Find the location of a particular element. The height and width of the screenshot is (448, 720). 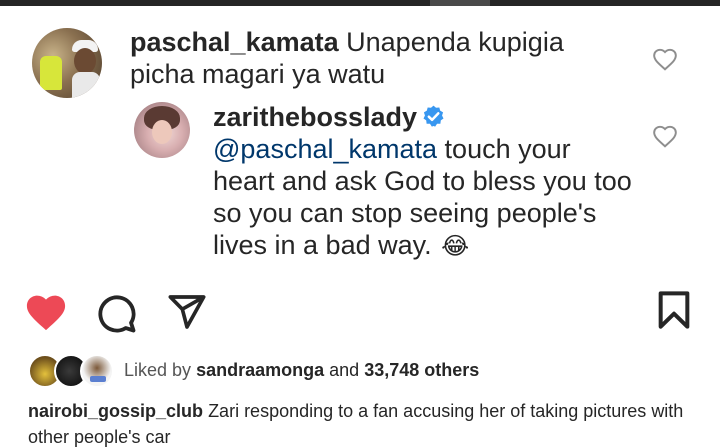

likes-user: sandraamonga is located at coordinates (260, 370).